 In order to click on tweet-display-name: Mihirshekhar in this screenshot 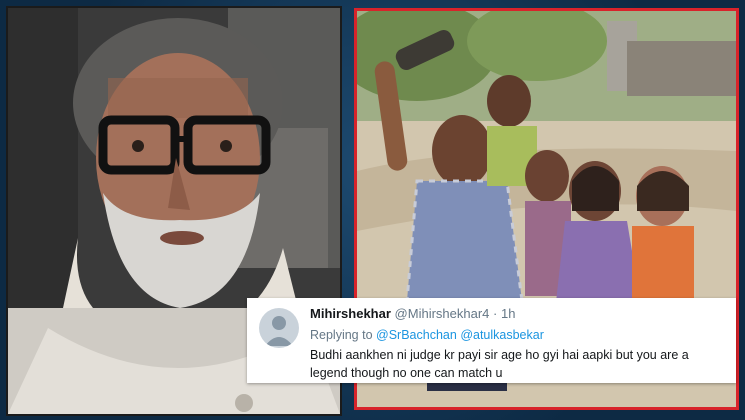, I will do `click(350, 313)`.